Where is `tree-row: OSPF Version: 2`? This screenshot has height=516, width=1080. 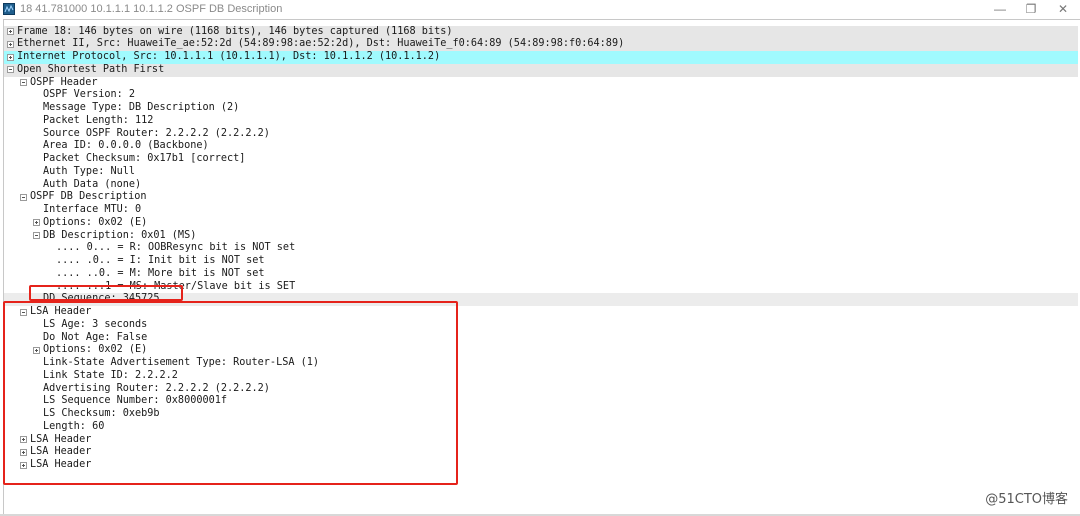 tree-row: OSPF Version: 2 is located at coordinates (541, 95).